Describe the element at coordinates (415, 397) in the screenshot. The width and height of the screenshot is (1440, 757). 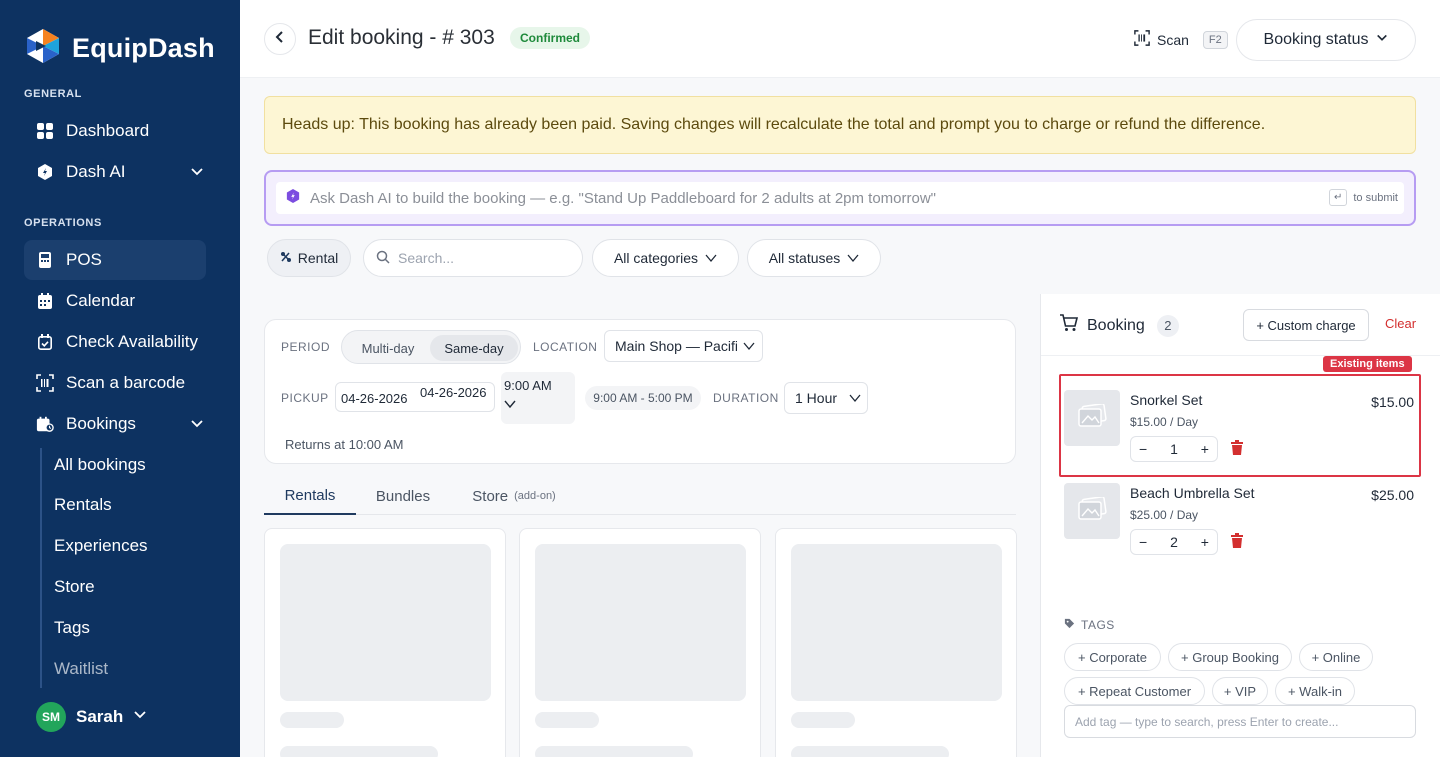
I see `pickup-date-input: 04-26-2026 04-26-2026` at that location.